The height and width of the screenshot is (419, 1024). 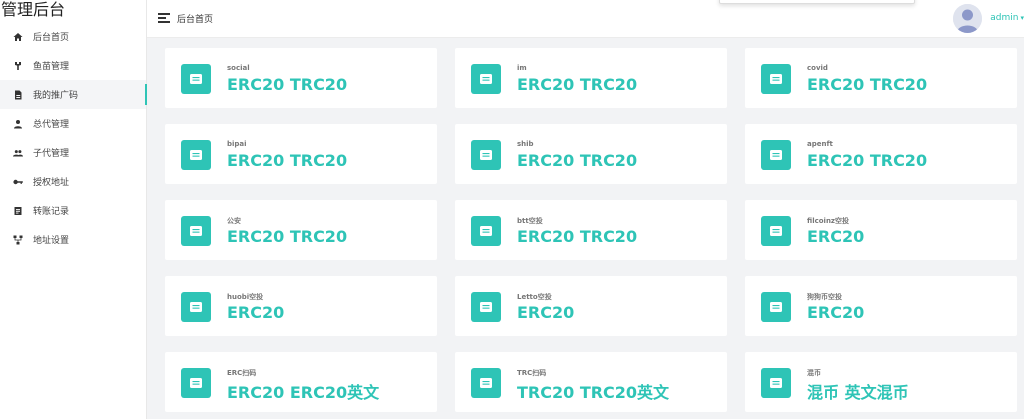 I want to click on dropdown-panel, so click(x=817, y=2).